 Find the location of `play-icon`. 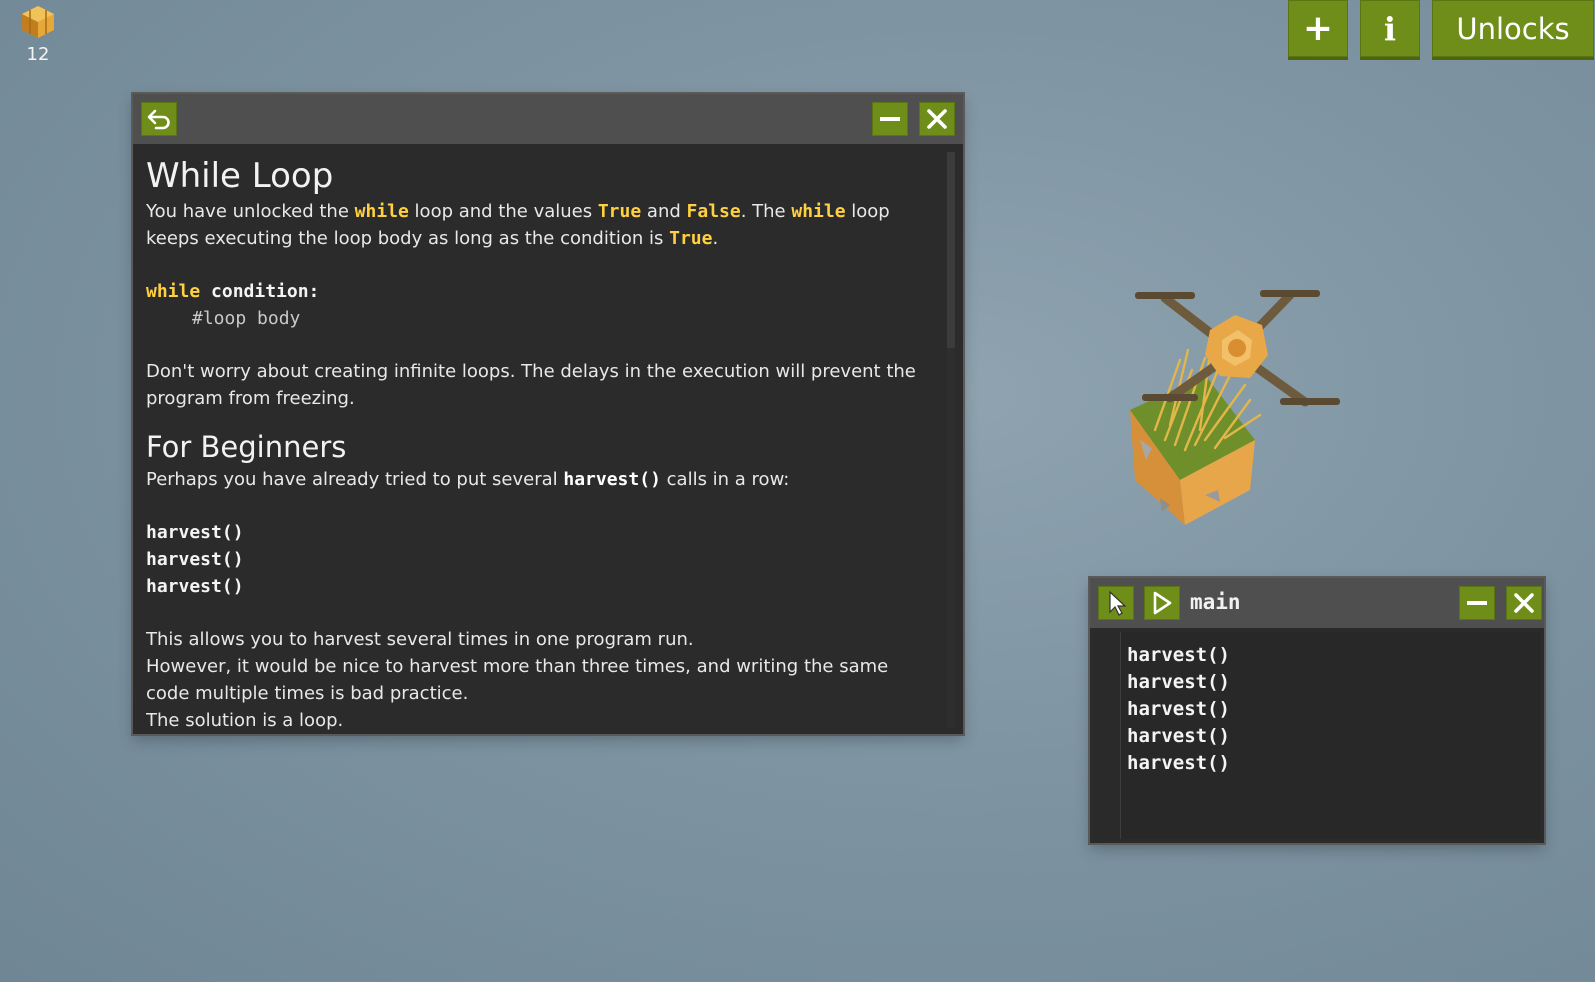

play-icon is located at coordinates (1162, 603).